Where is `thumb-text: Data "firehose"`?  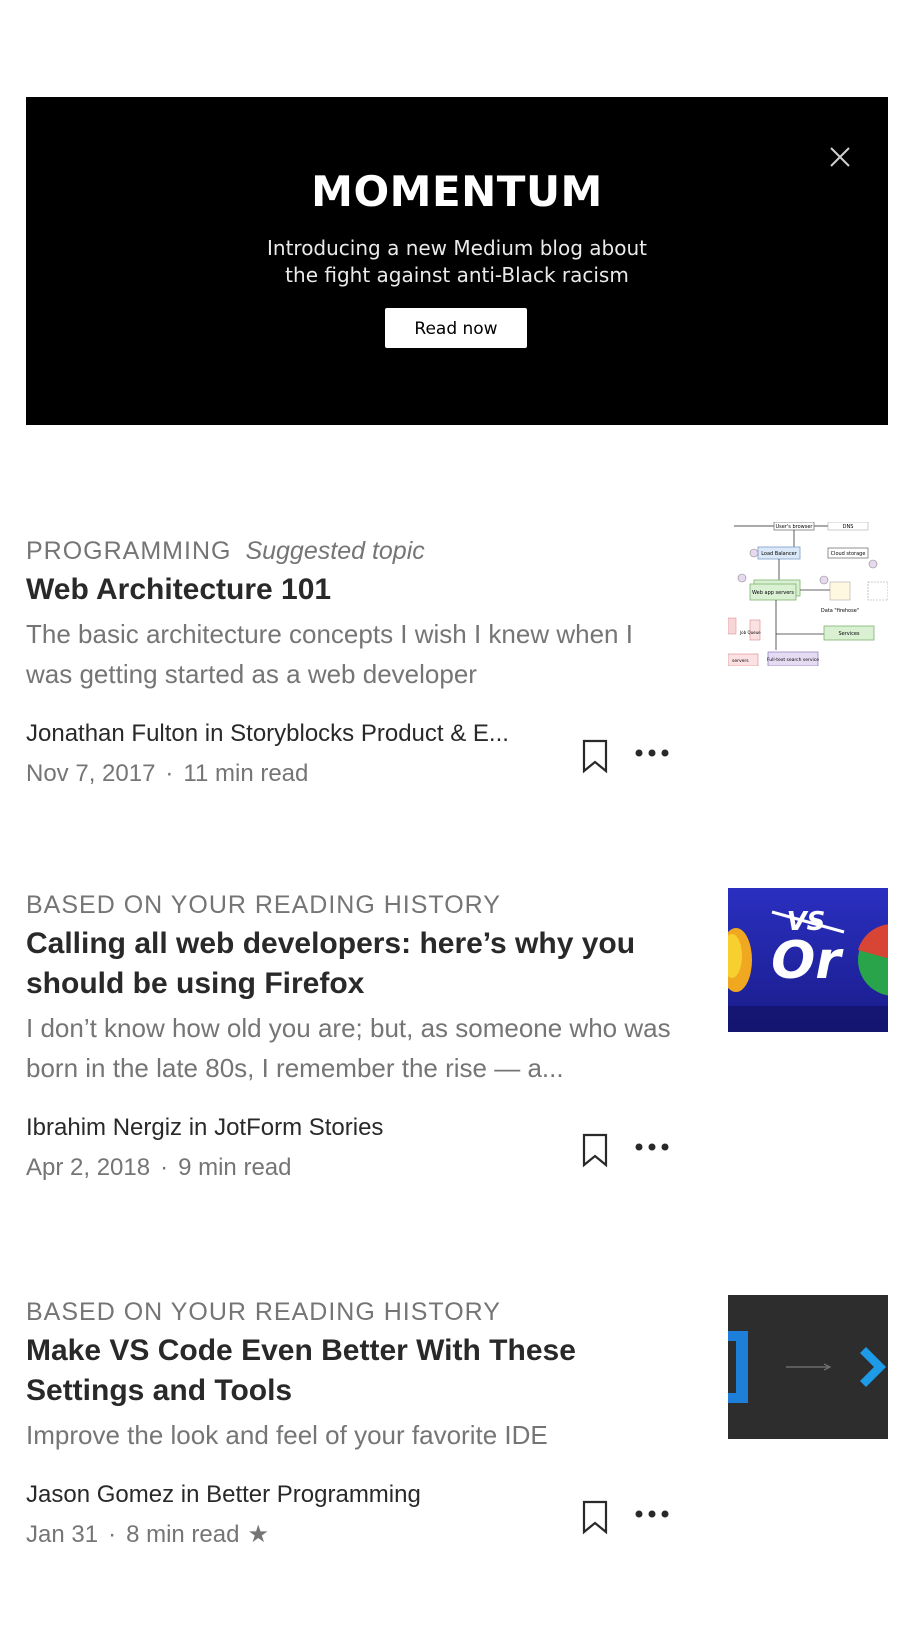 thumb-text: Data "firehose" is located at coordinates (840, 611).